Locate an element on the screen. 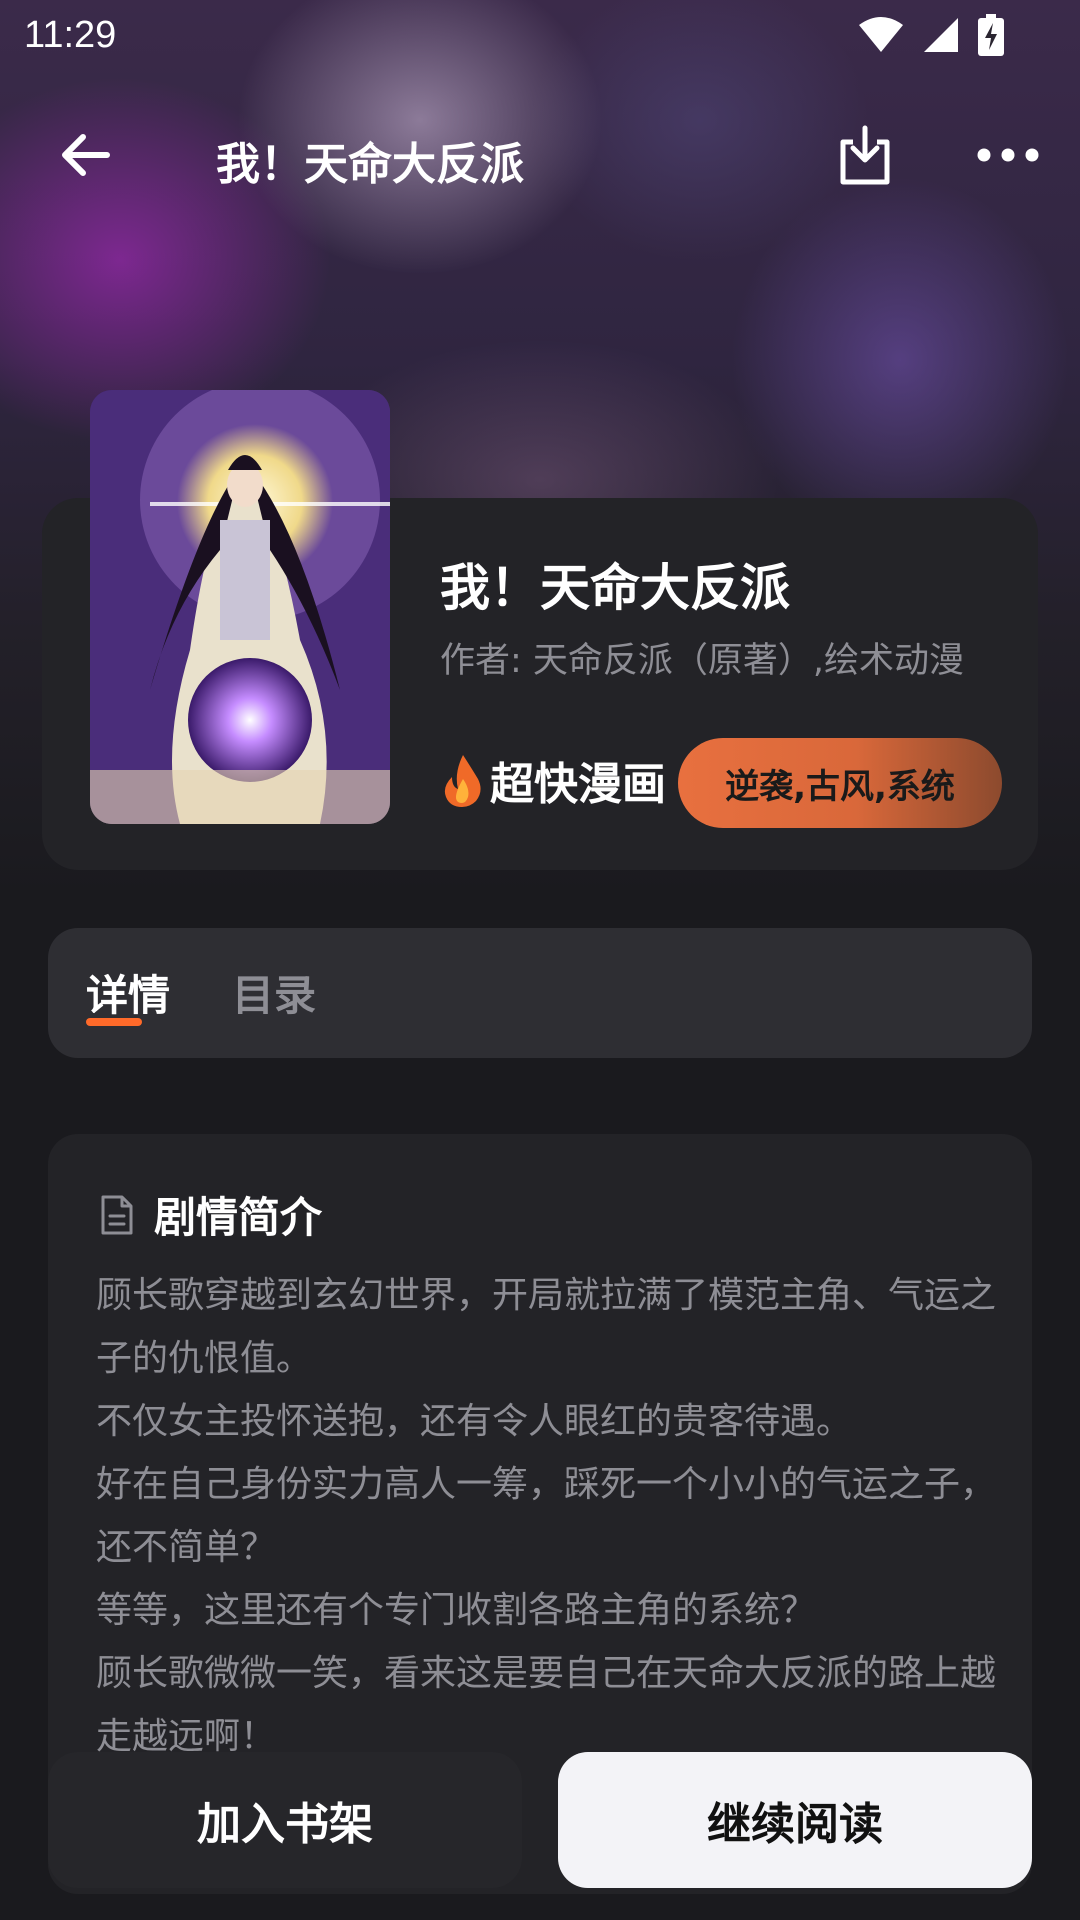 This screenshot has height=1920, width=1080. cover-illustration is located at coordinates (240, 607).